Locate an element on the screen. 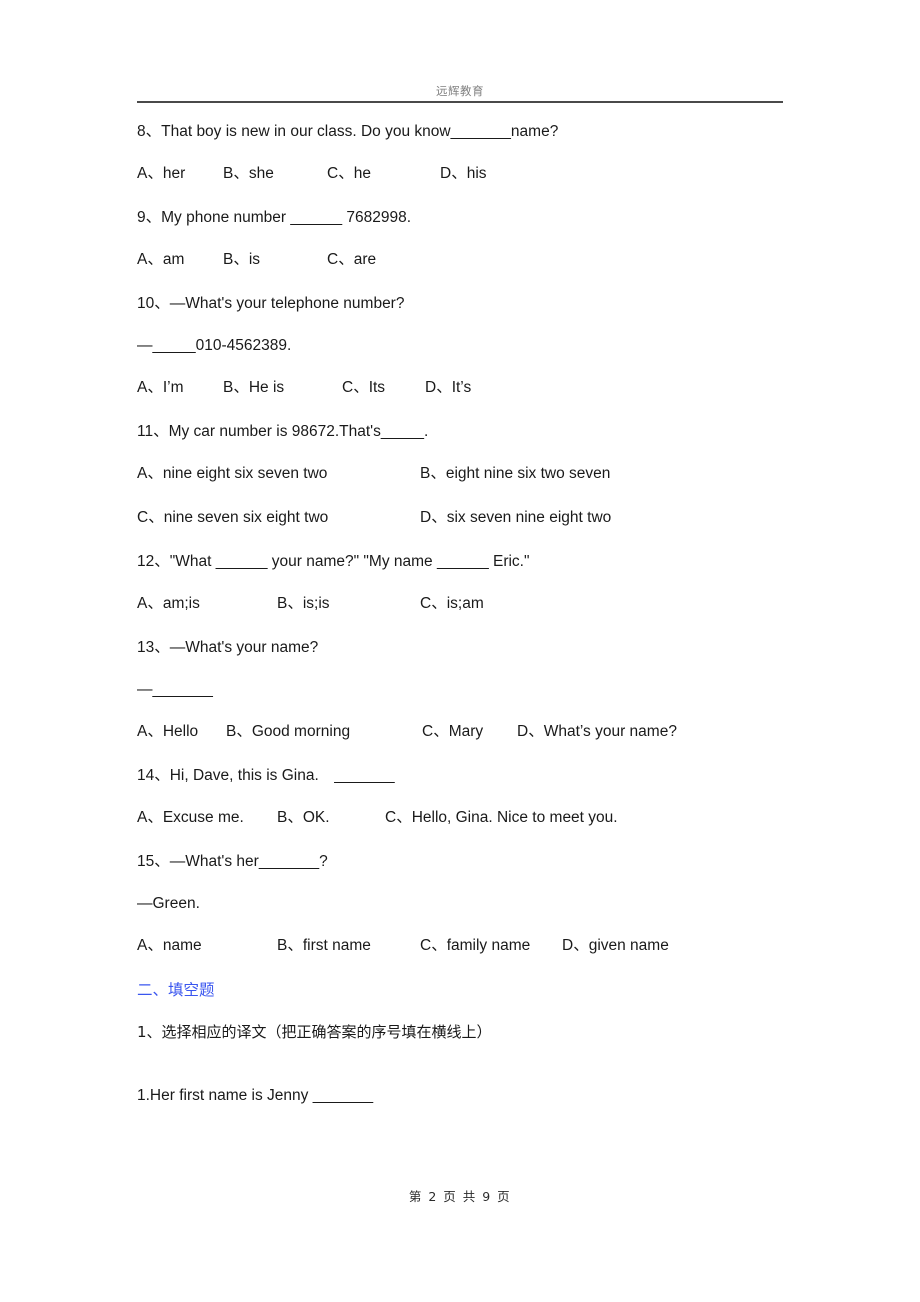  question-stem: 13、—What's your name? is located at coordinates (228, 647).